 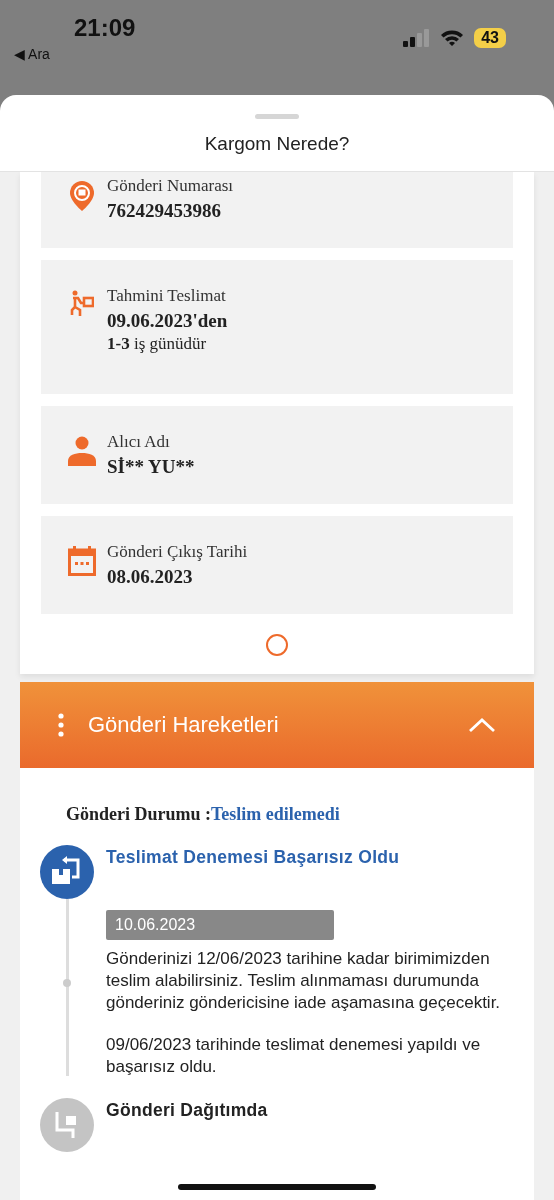 I want to click on event-date: 10.06.2023, so click(x=220, y=925).